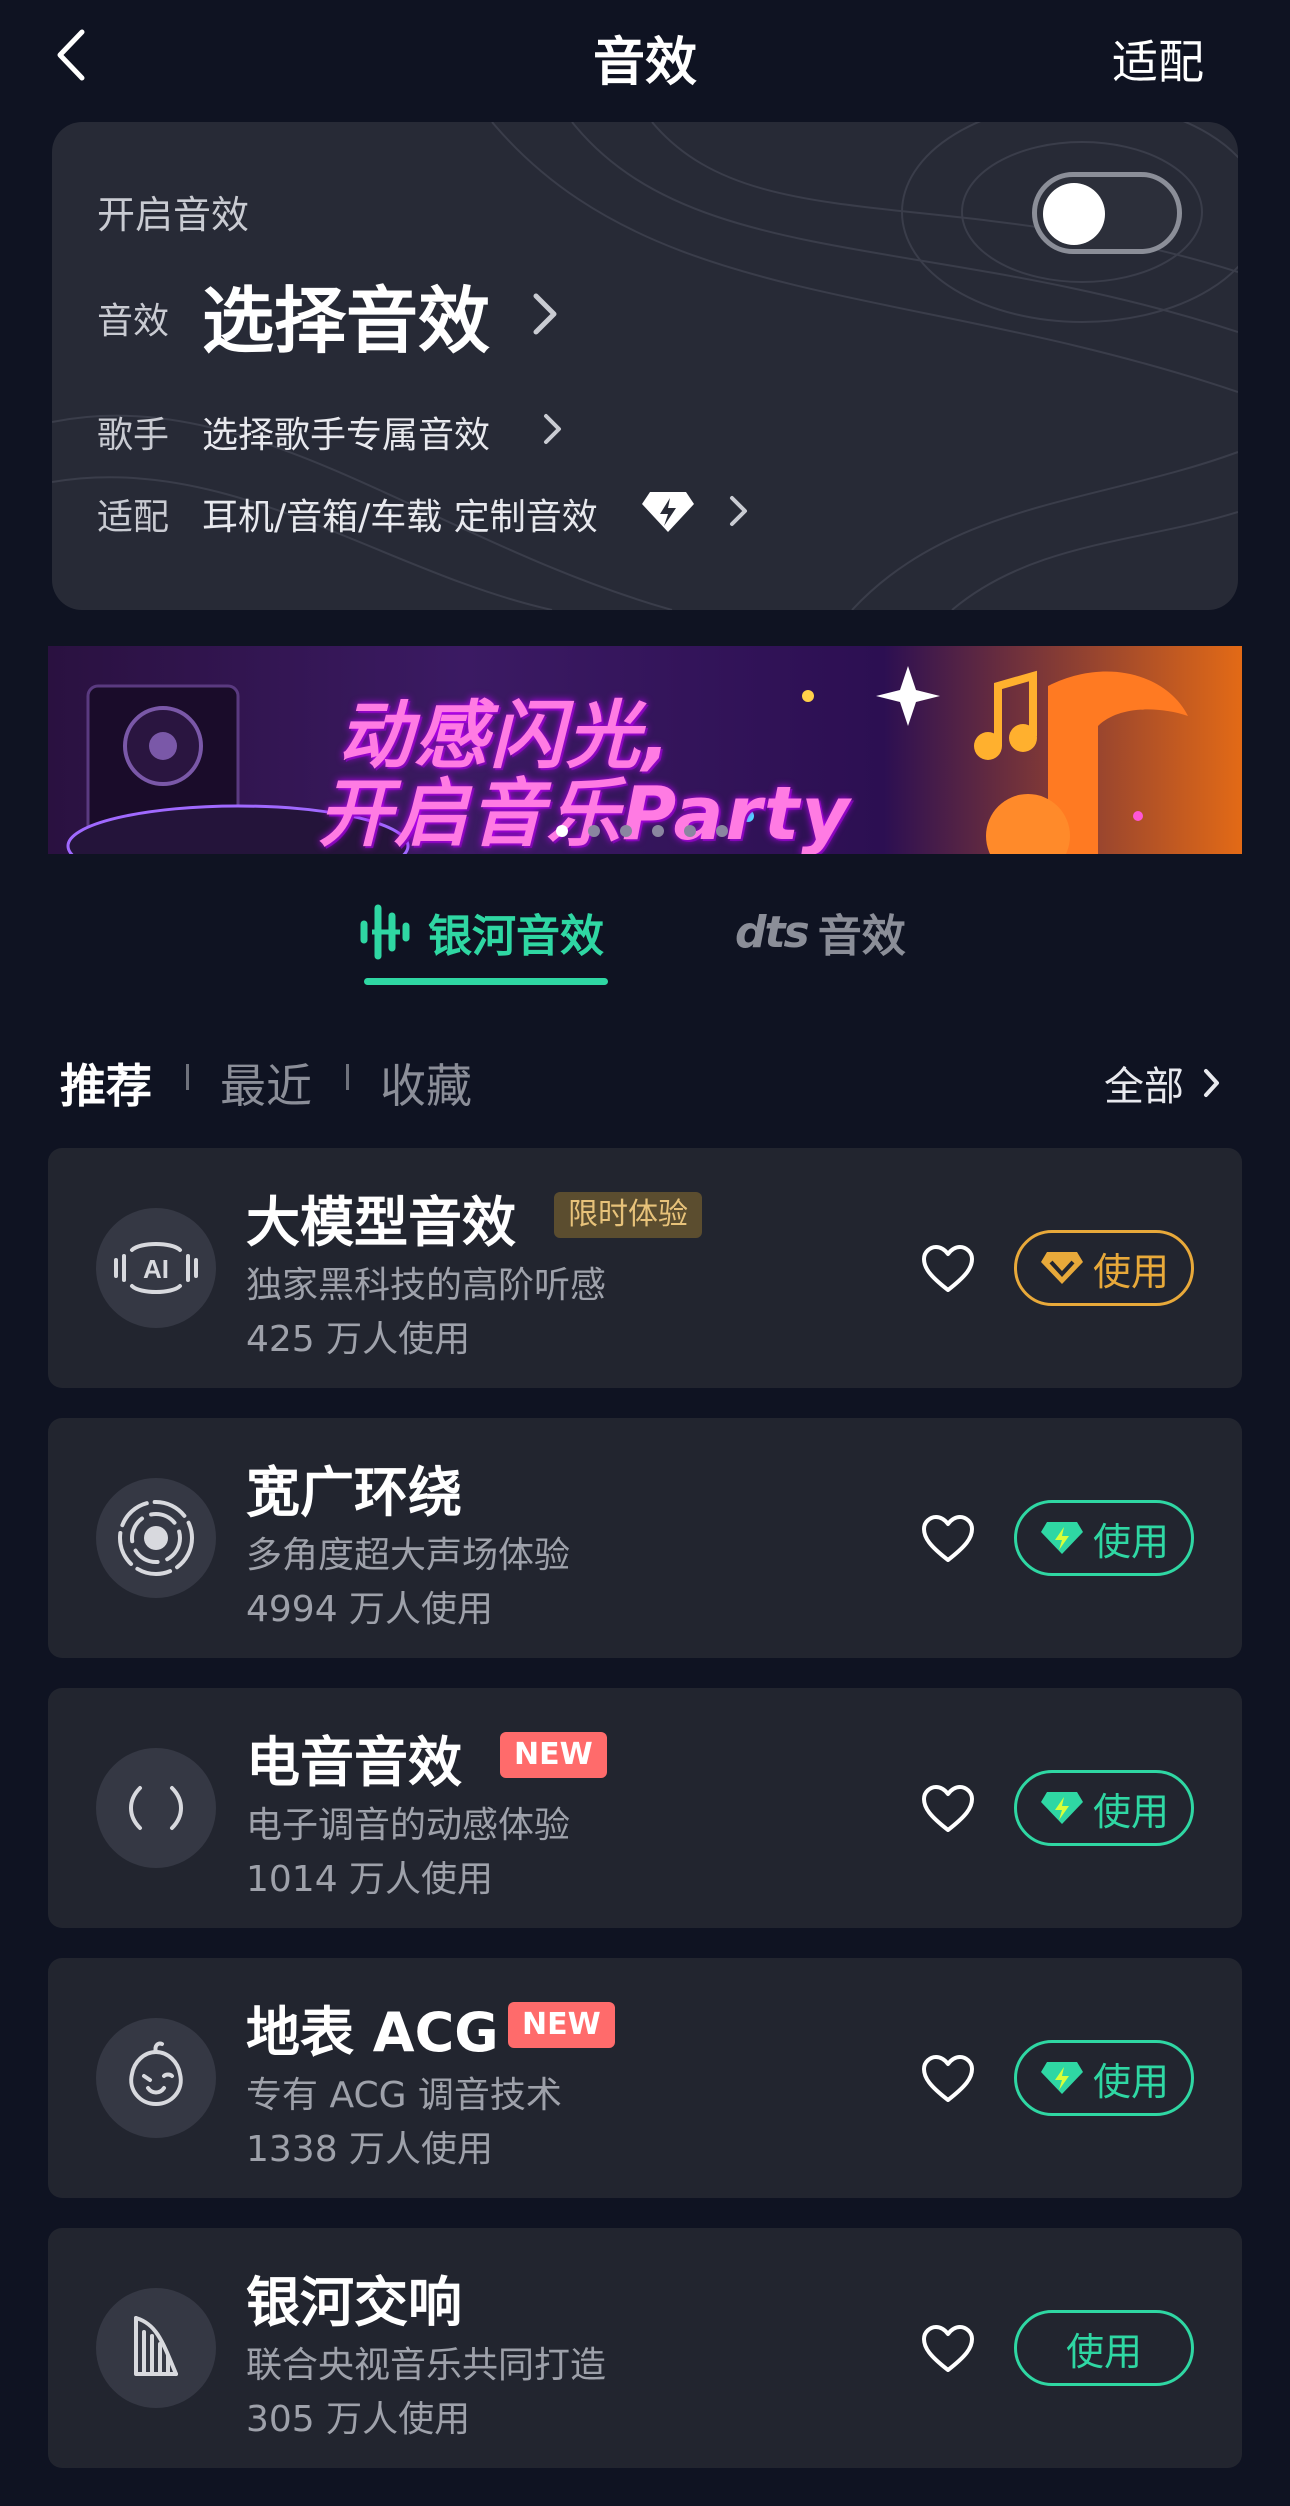 This screenshot has width=1290, height=2506. I want to click on view-all-link: 全部, so click(1163, 1083).